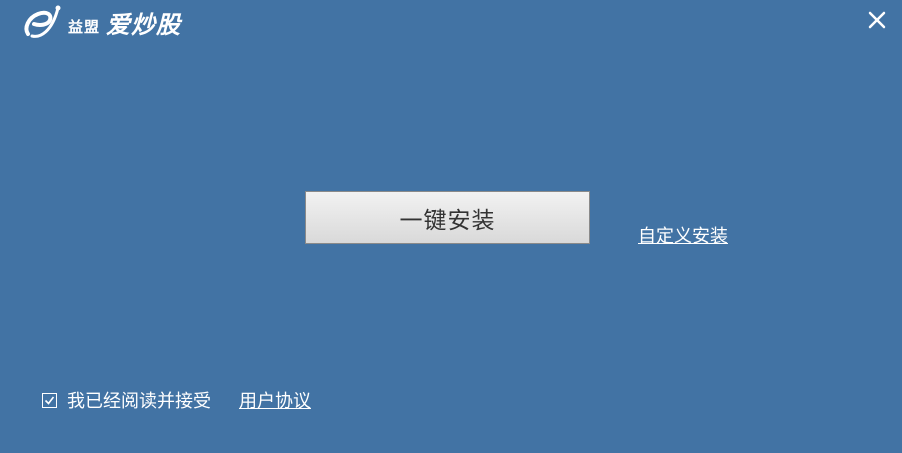  I want to click on custom-install-link: 自定义安装, so click(683, 235).